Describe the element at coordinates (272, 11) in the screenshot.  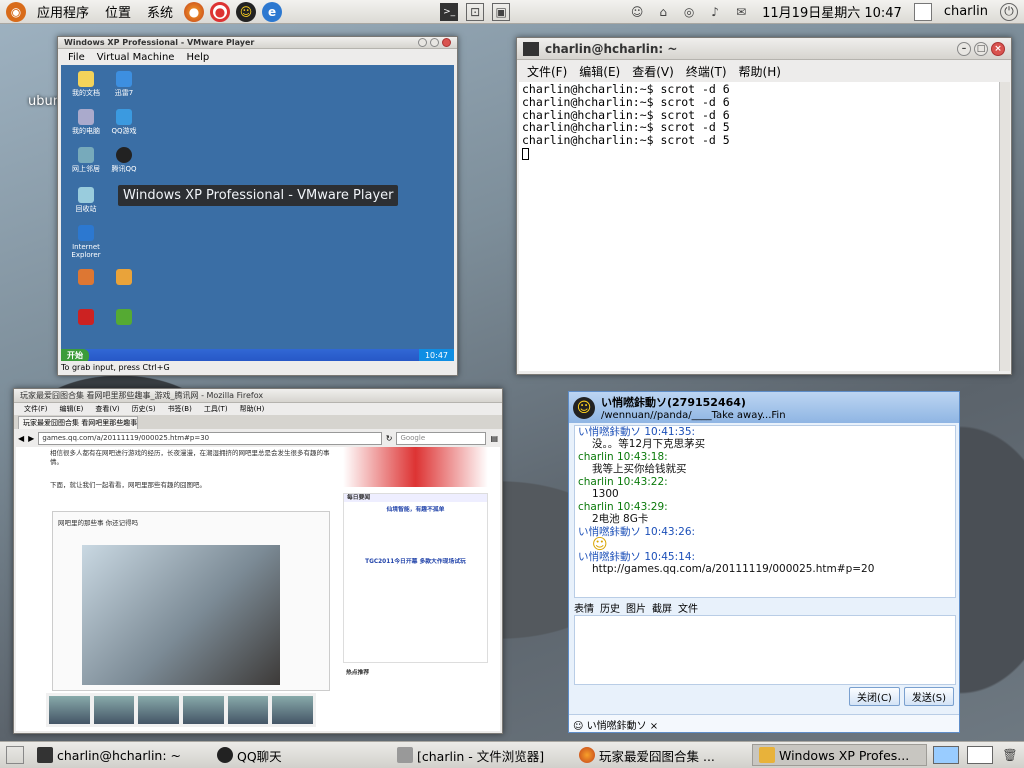
I see `ie-launcher-icon: e` at that location.